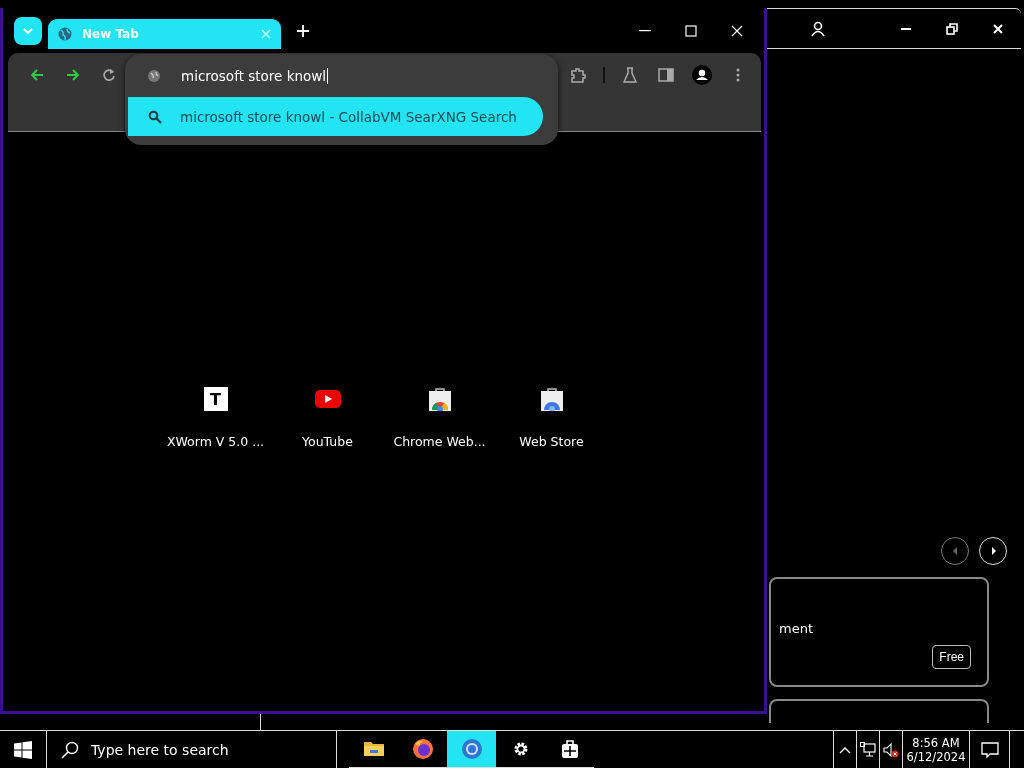  Describe the element at coordinates (422, 749) in the screenshot. I see `fox-globe-icon` at that location.